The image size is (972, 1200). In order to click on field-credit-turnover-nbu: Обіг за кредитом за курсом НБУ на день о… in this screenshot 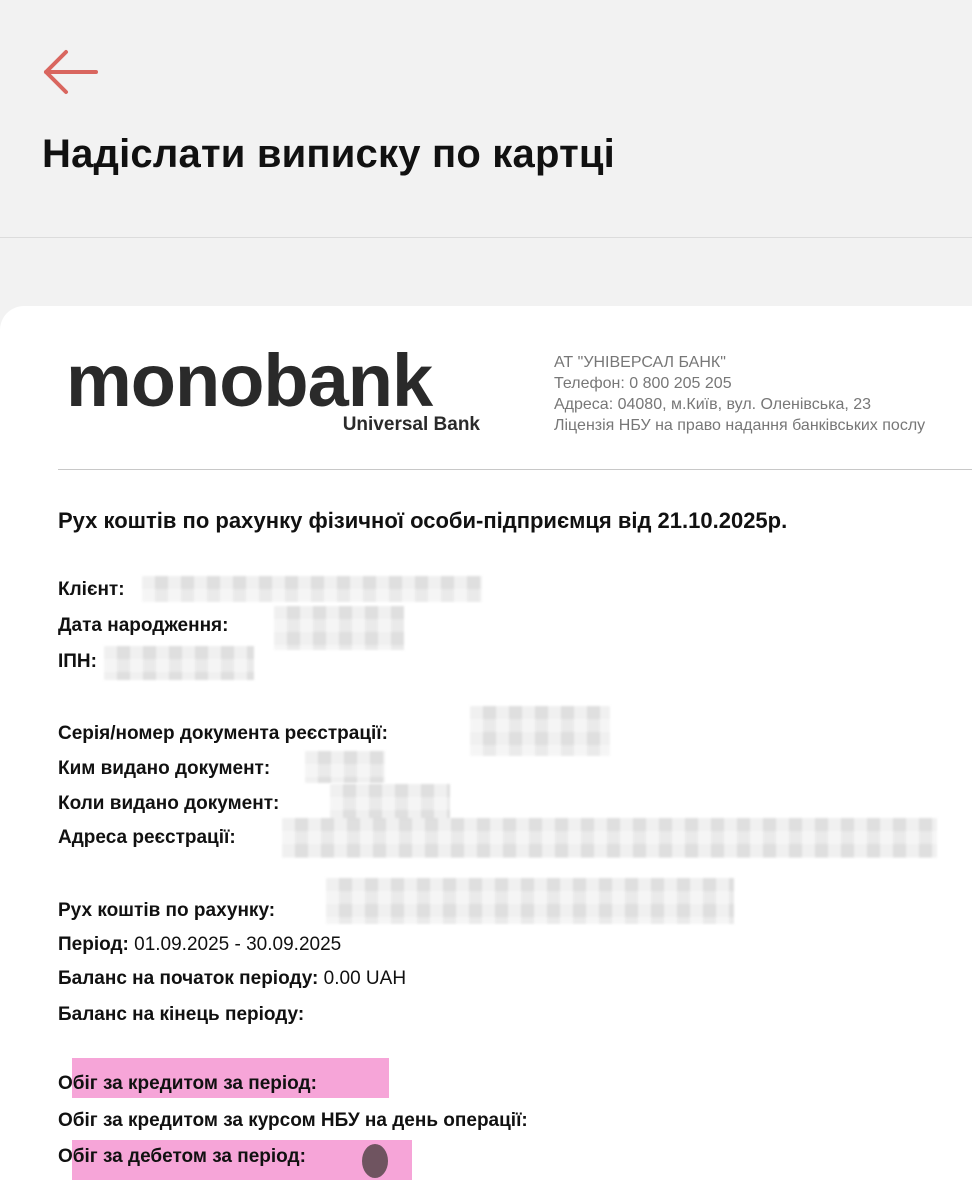, I will do `click(293, 1121)`.